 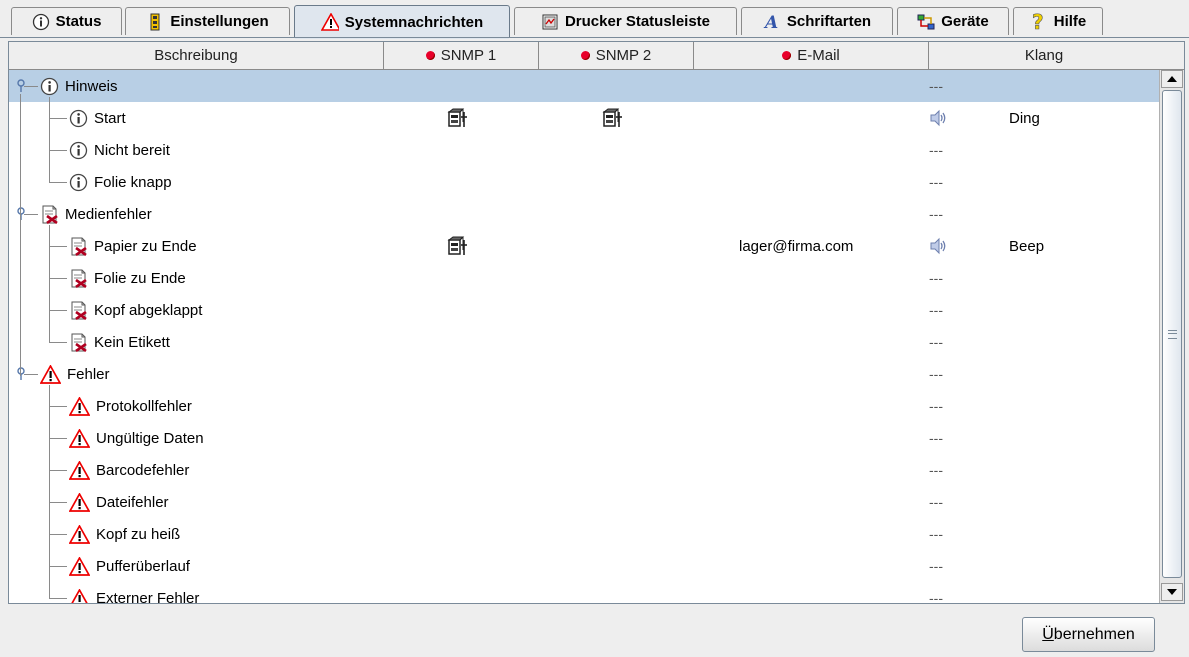 I want to click on description-cell: Ungültige Daten, so click(x=136, y=438).